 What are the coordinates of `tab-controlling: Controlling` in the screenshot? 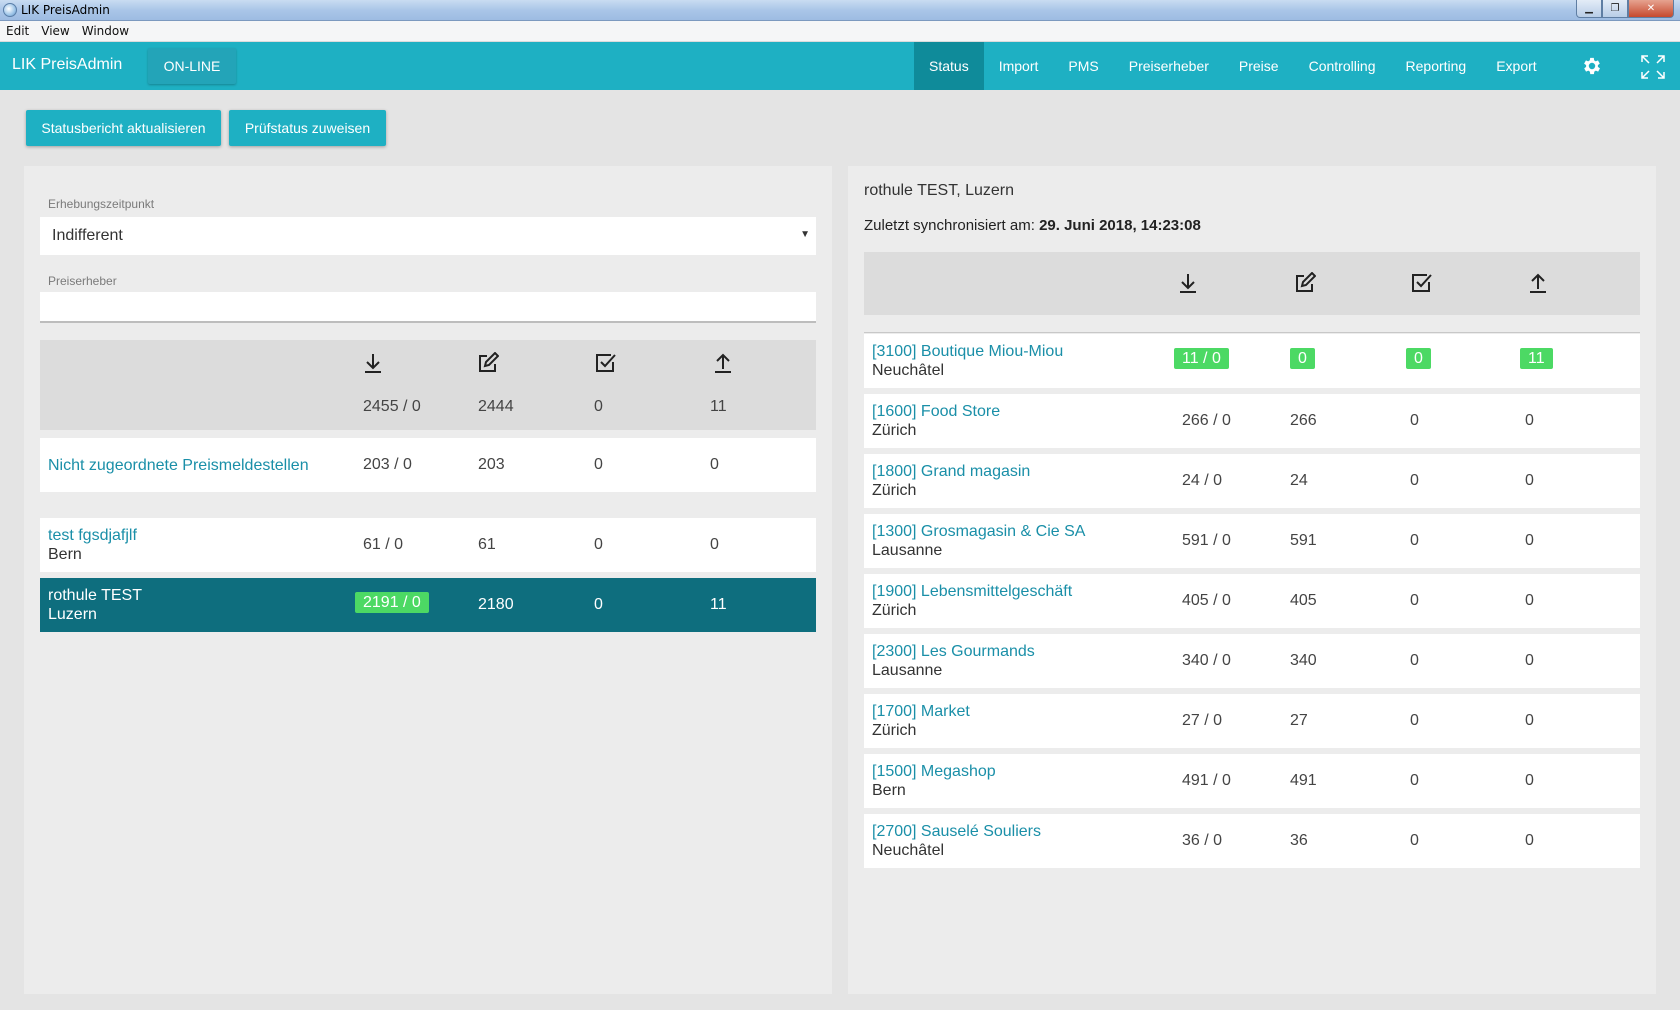 It's located at (1342, 66).